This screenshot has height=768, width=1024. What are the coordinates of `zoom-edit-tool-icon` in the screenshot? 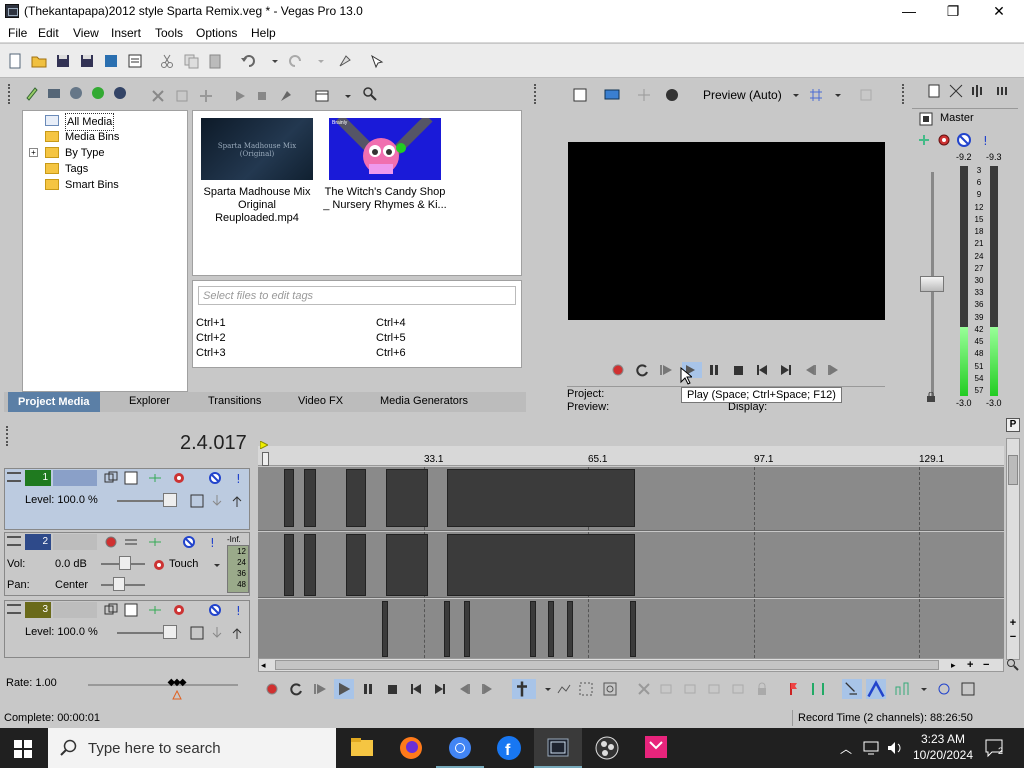 It's located at (610, 689).